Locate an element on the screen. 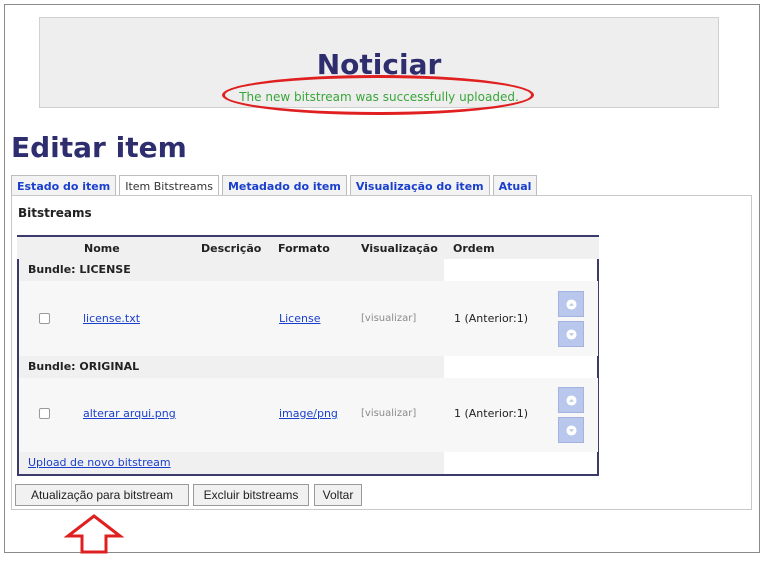  back-button: Voltar is located at coordinates (338, 495).